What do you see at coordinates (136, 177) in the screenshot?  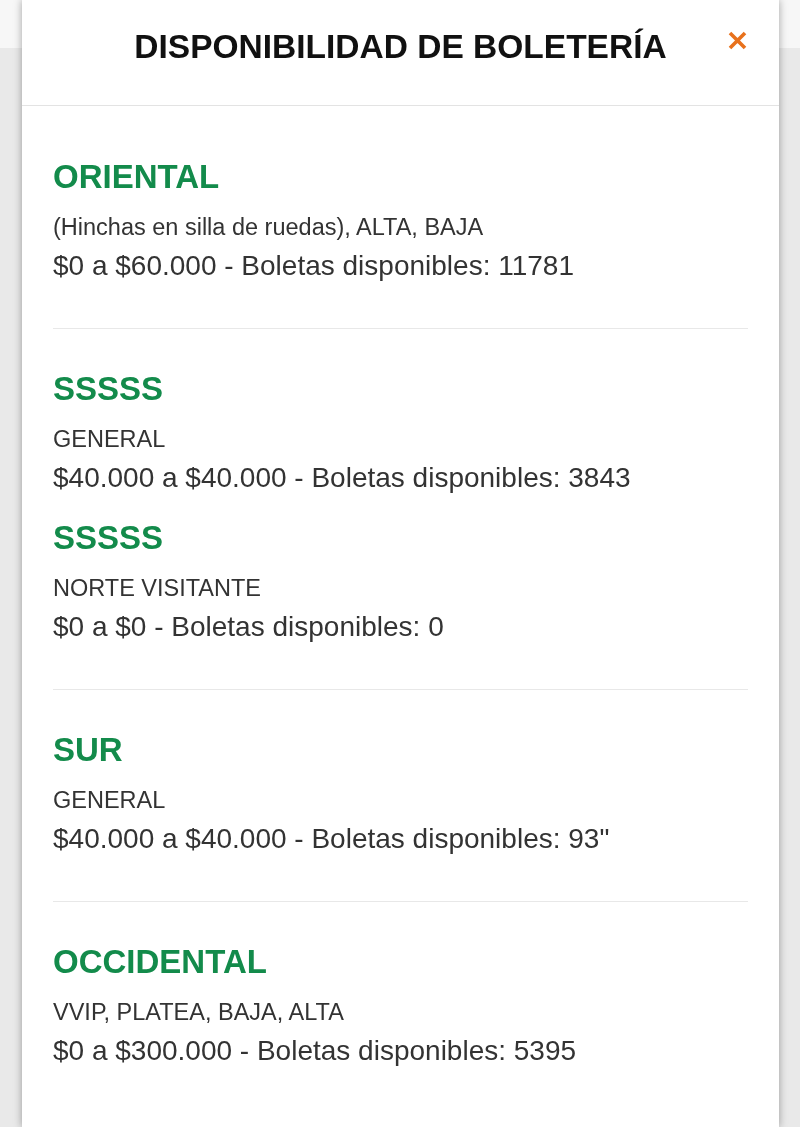 I see `section-heading: ORIENTAL` at bounding box center [136, 177].